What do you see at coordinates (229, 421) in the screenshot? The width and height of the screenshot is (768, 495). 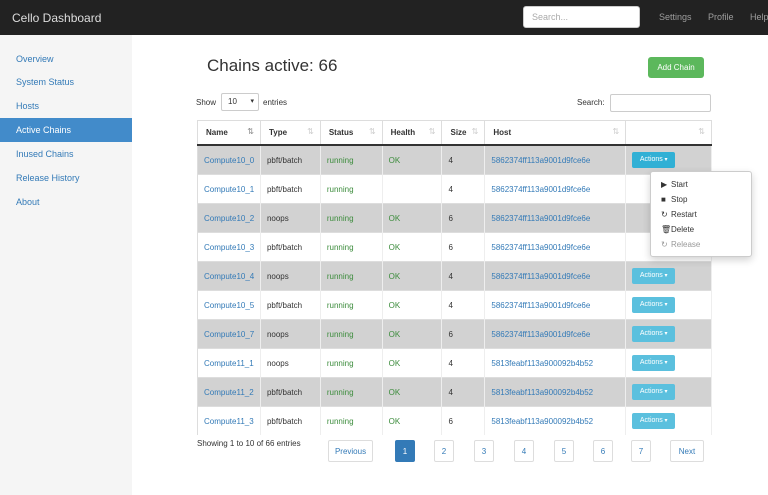 I see `chain-name-link: Compute11_3` at bounding box center [229, 421].